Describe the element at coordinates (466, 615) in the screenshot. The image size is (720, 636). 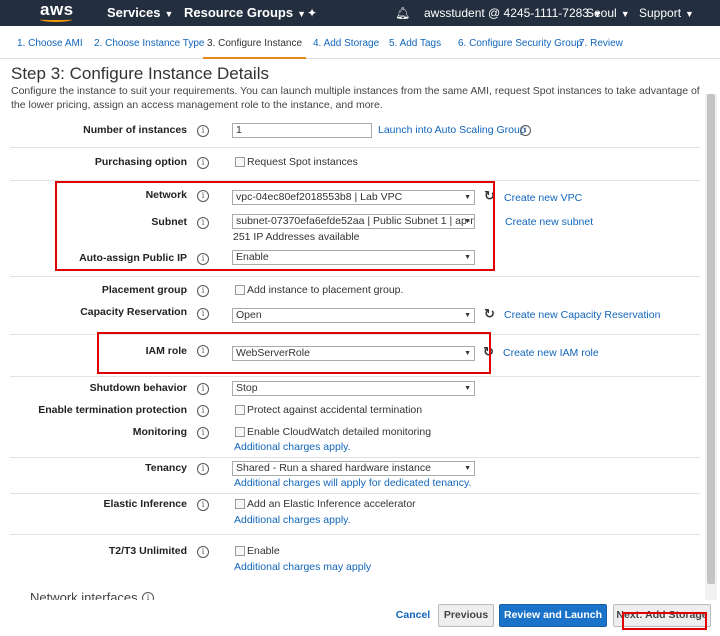
I see `previous-button: Previous` at that location.